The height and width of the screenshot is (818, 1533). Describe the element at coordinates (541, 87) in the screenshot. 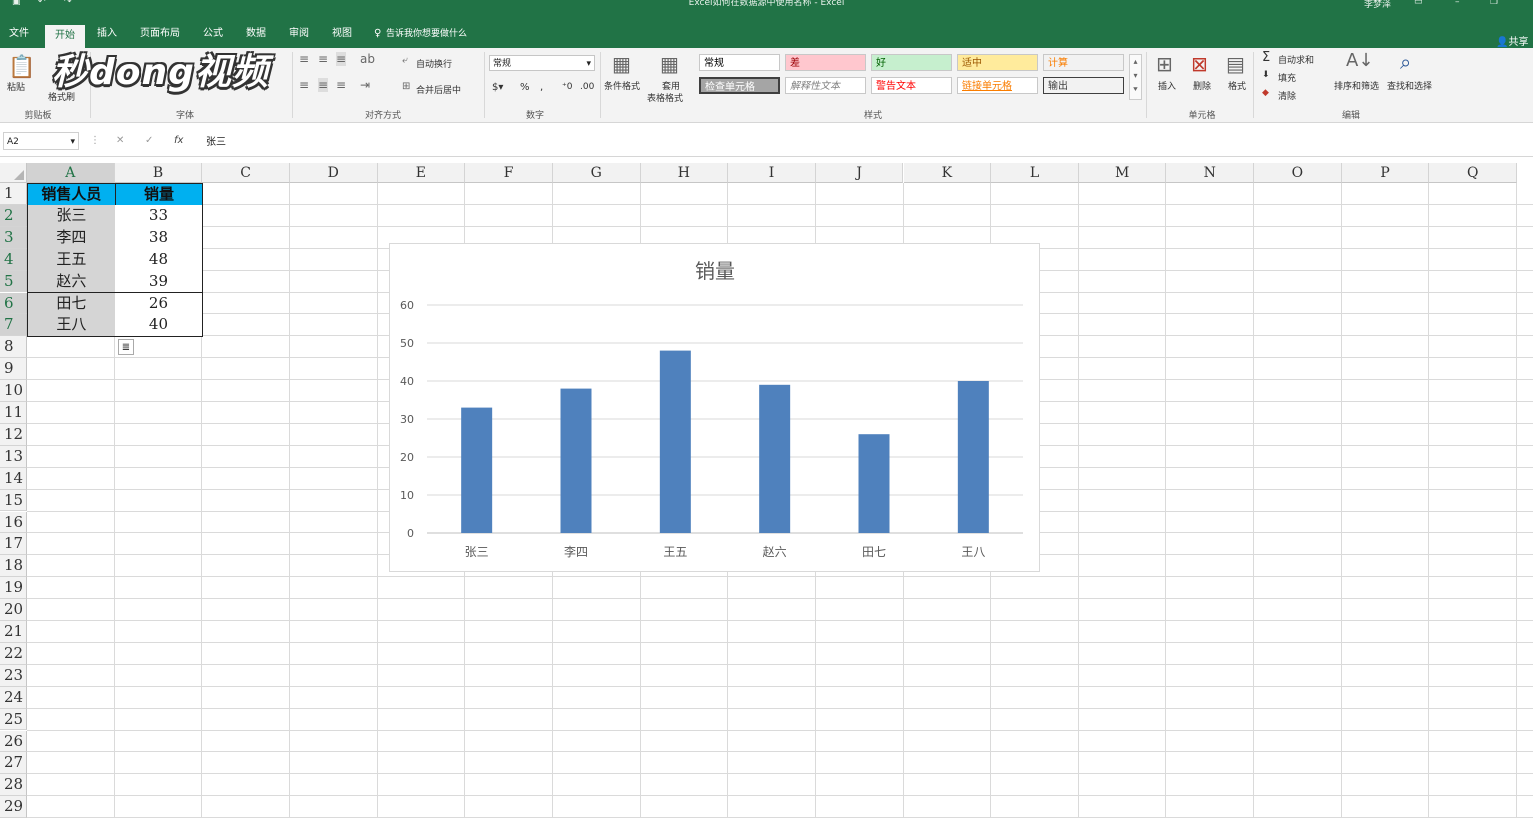

I see `comma-icon: ,` at that location.